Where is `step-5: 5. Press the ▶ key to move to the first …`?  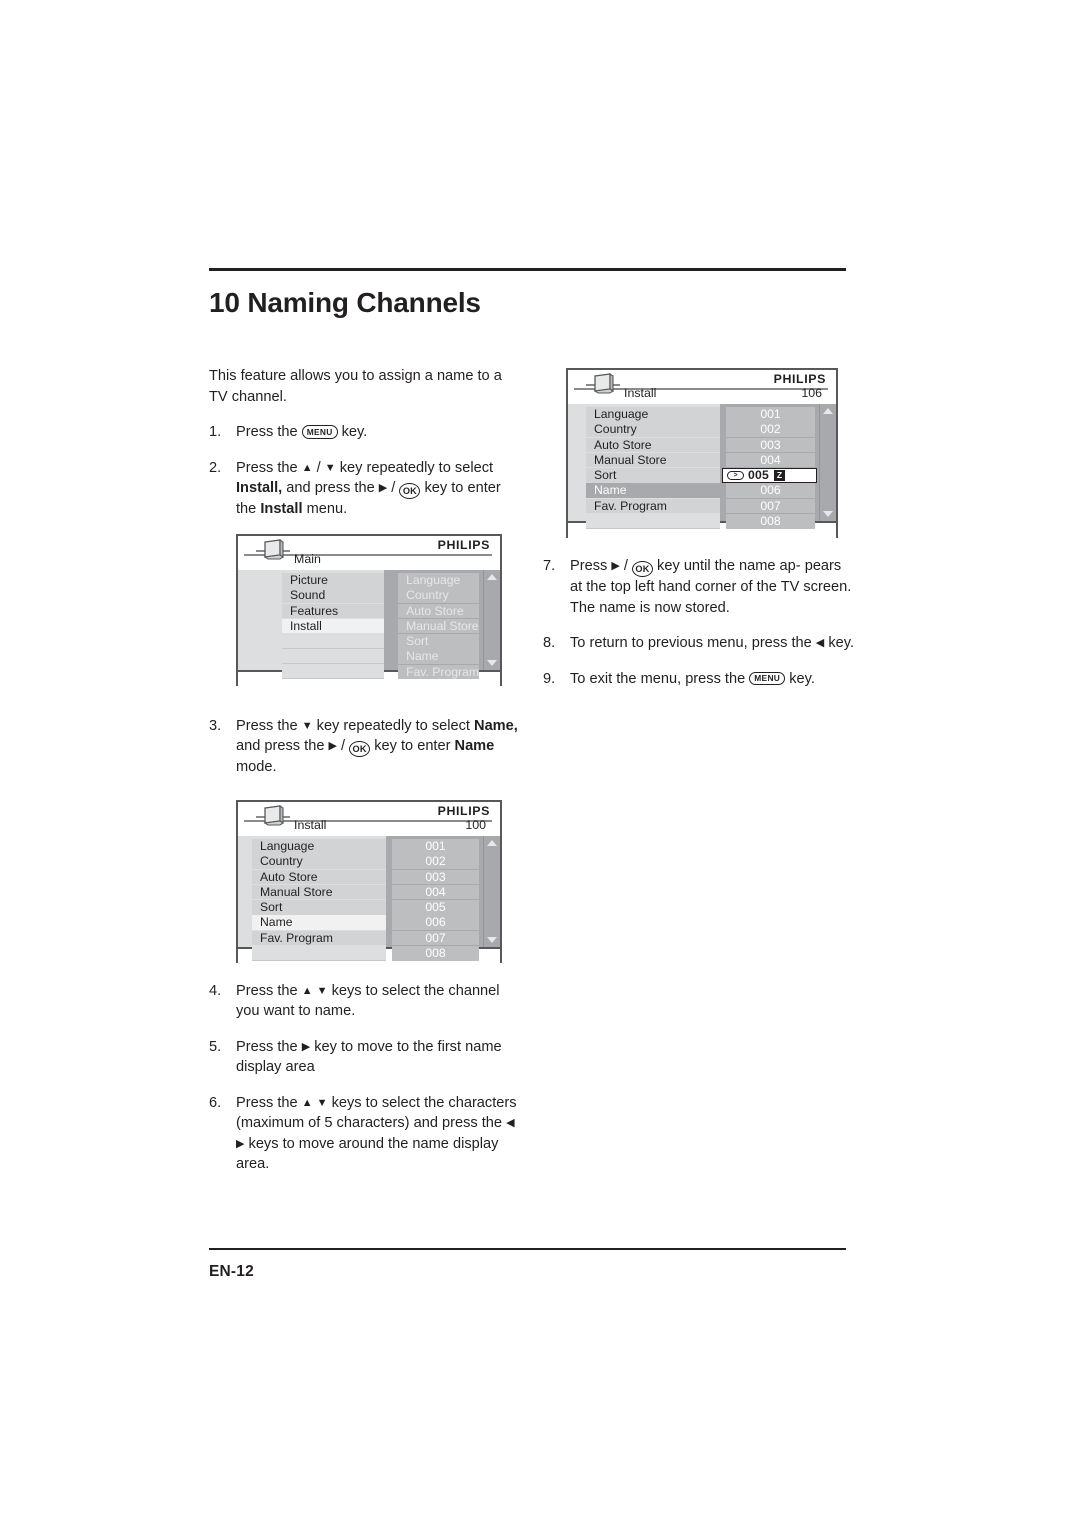 step-5: 5. Press the ▶ key to move to the first … is located at coordinates (365, 1057).